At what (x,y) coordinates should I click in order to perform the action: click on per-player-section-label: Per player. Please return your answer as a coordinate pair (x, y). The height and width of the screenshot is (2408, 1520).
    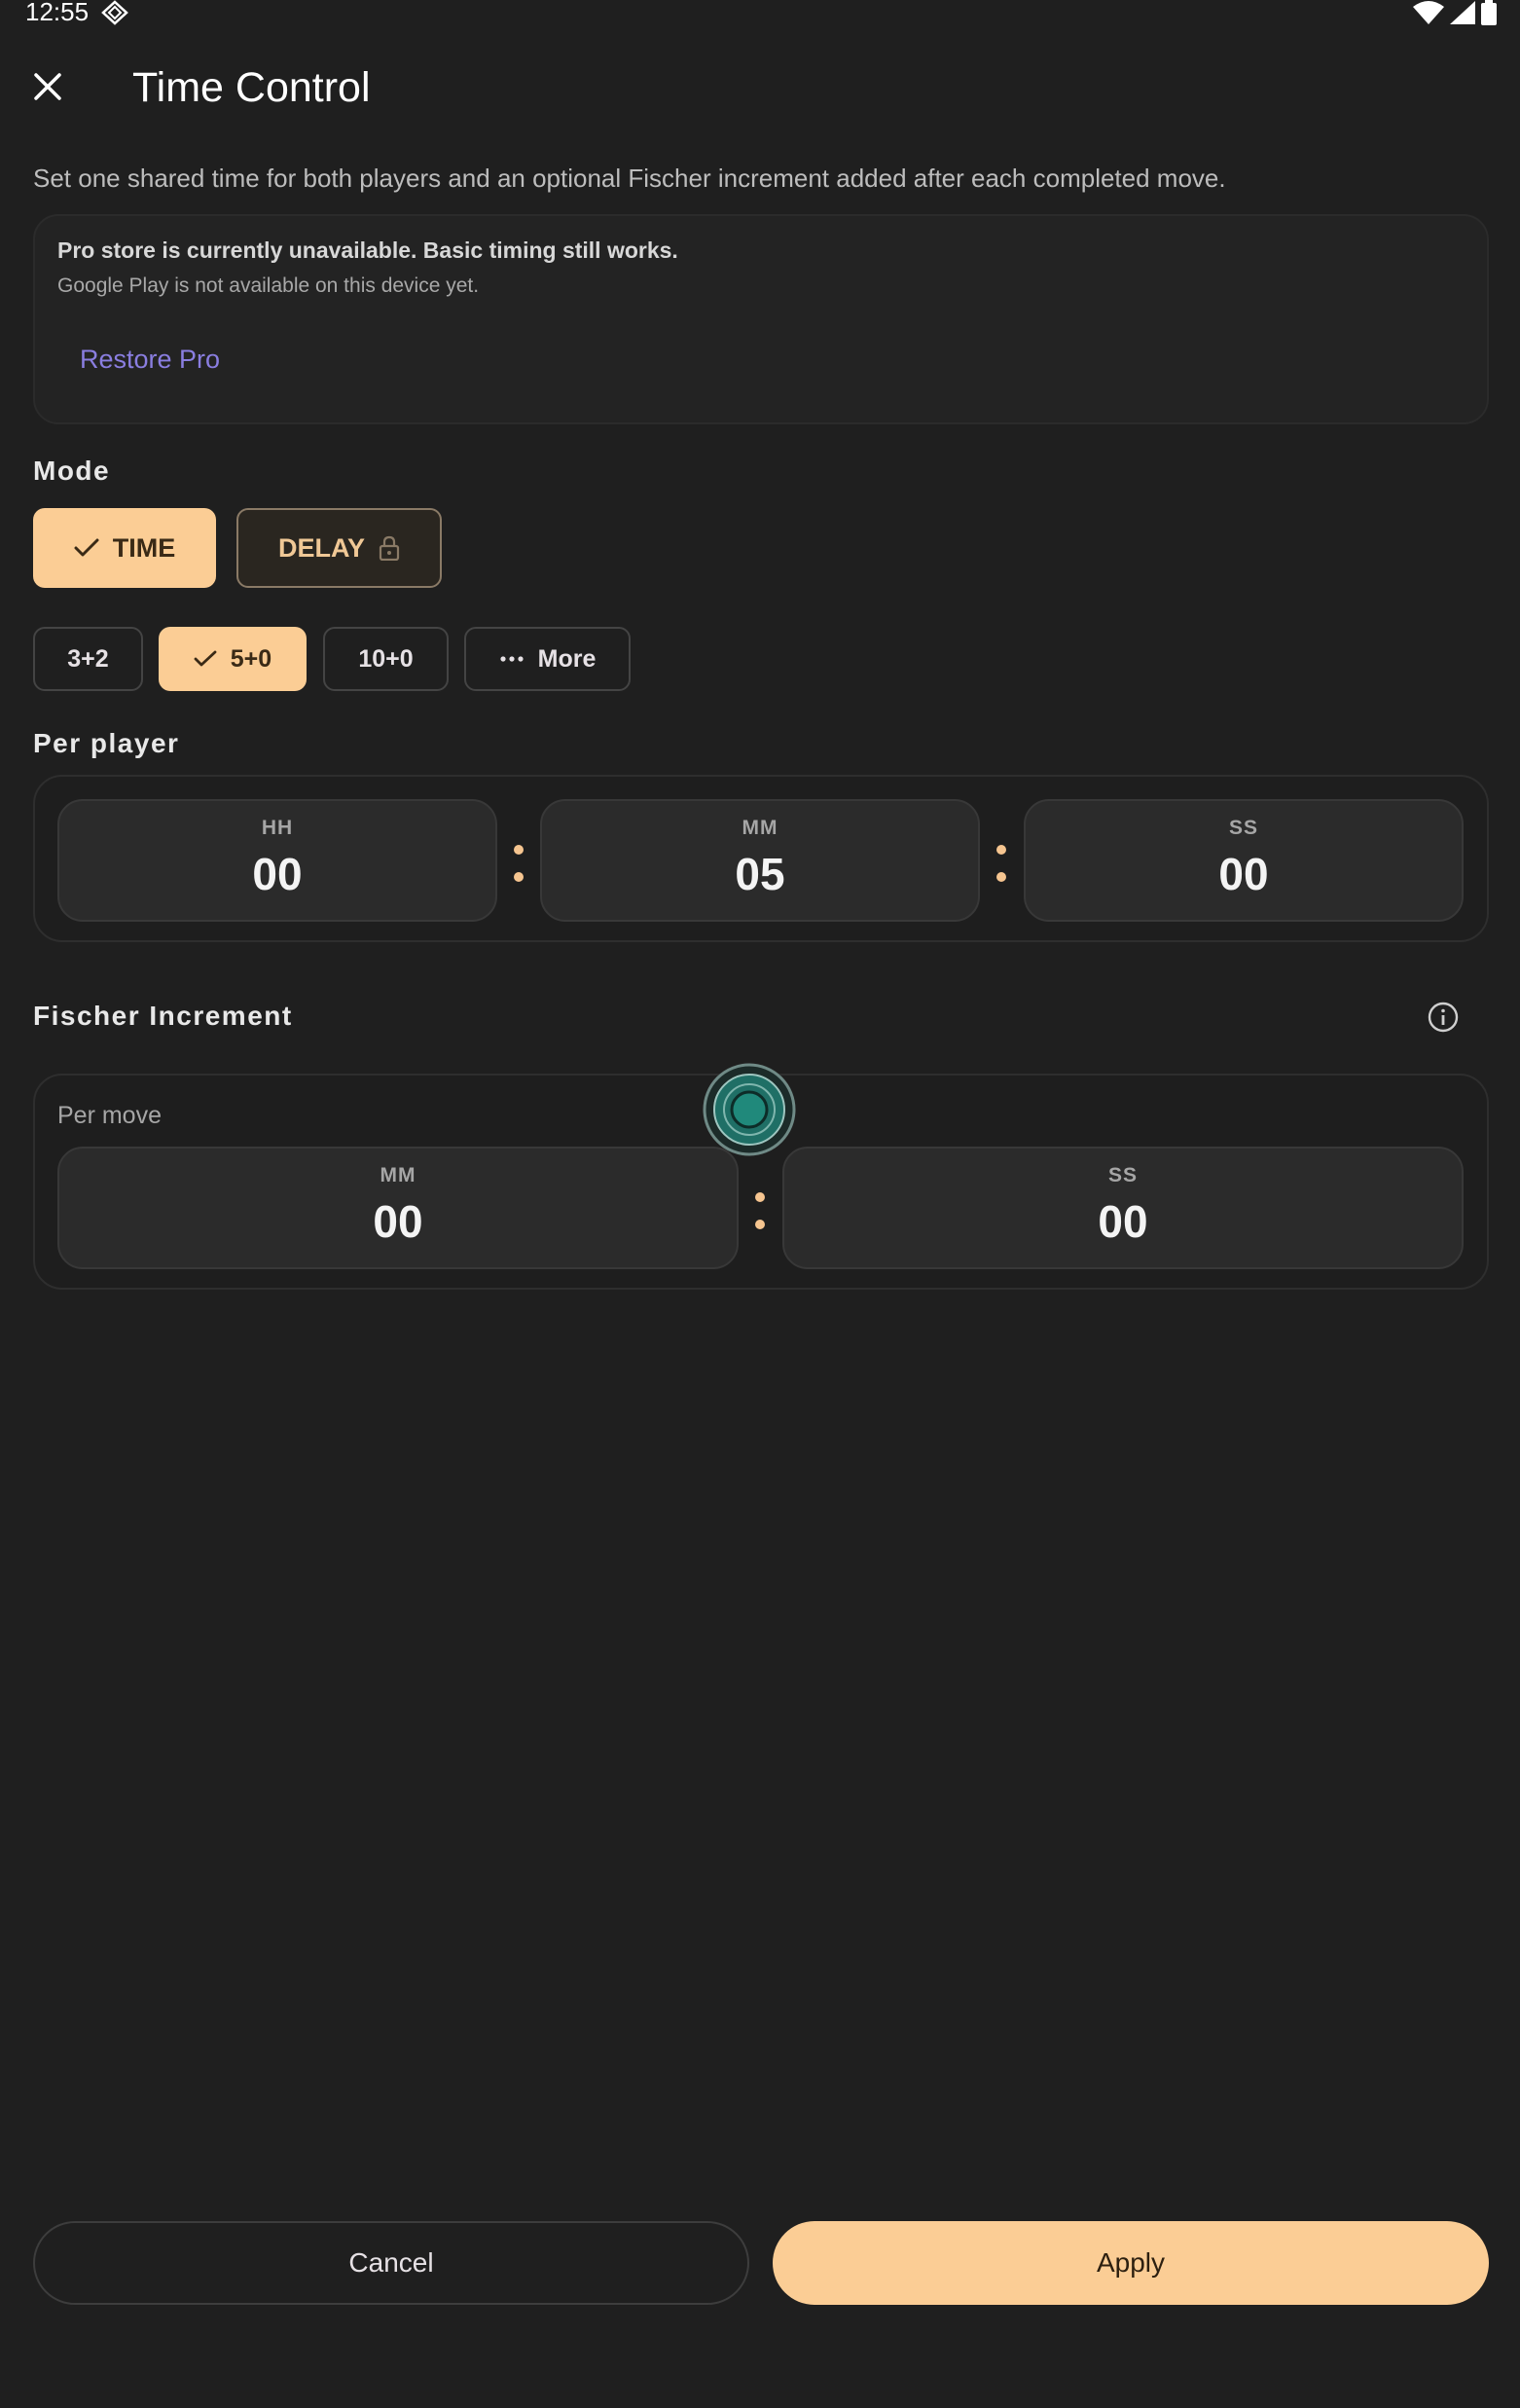
    Looking at the image, I should click on (106, 743).